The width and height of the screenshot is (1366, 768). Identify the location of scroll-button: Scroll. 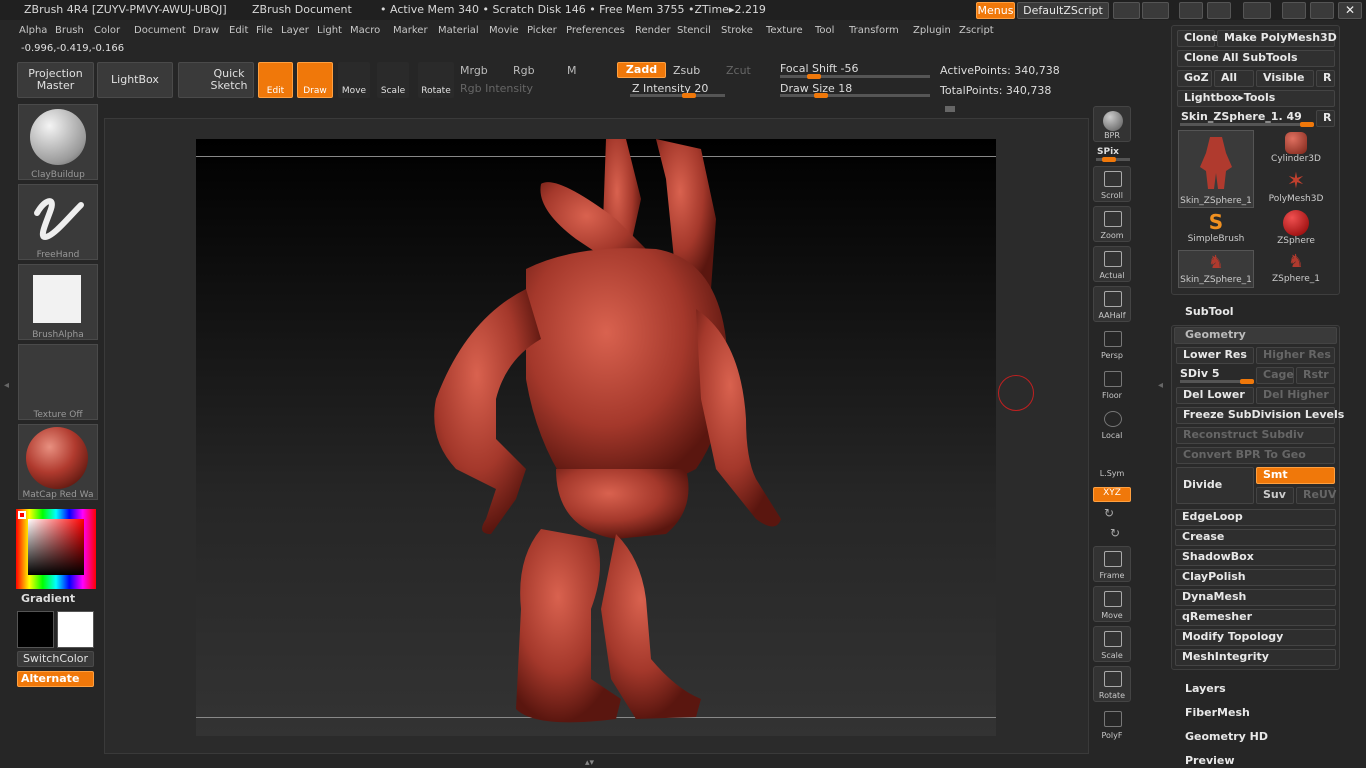
(1112, 184).